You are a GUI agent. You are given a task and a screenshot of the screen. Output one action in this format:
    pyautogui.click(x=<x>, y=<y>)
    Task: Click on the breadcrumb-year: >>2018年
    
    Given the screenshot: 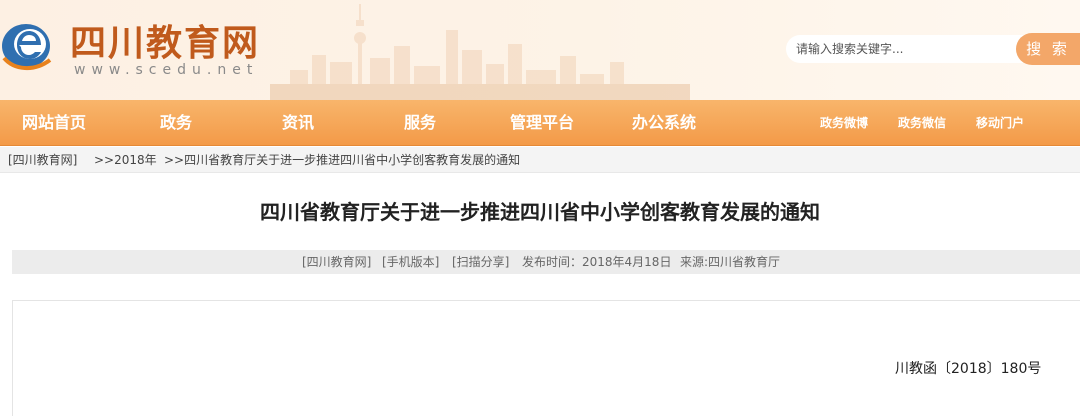 What is the action you would take?
    pyautogui.click(x=125, y=160)
    